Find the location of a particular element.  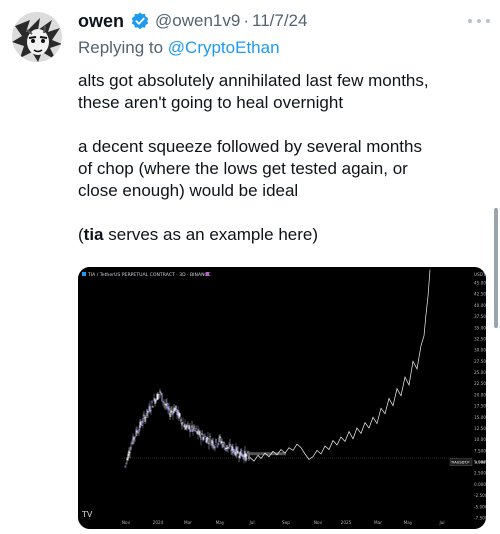

date-tick-label: 2024 is located at coordinates (158, 522).